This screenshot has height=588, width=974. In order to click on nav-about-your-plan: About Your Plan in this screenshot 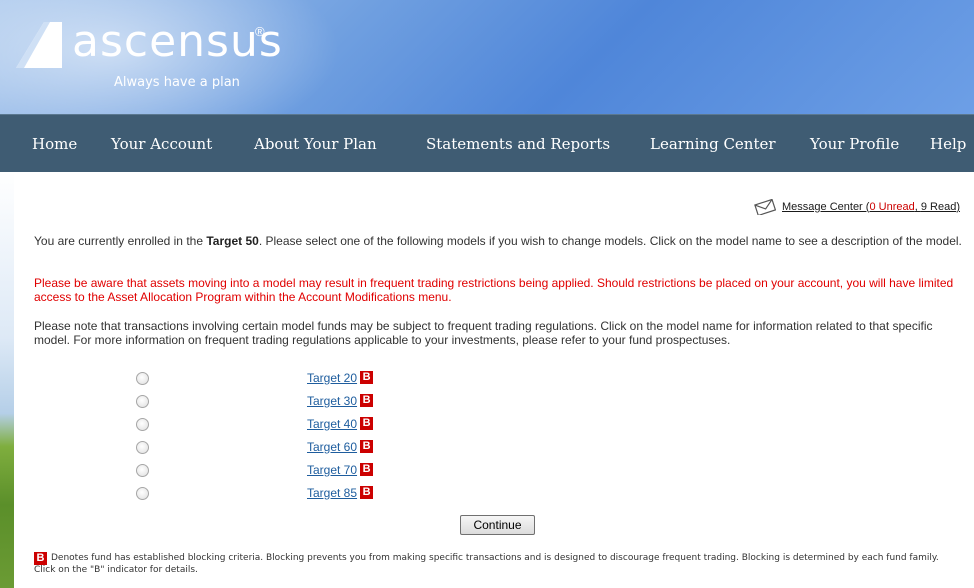, I will do `click(315, 144)`.